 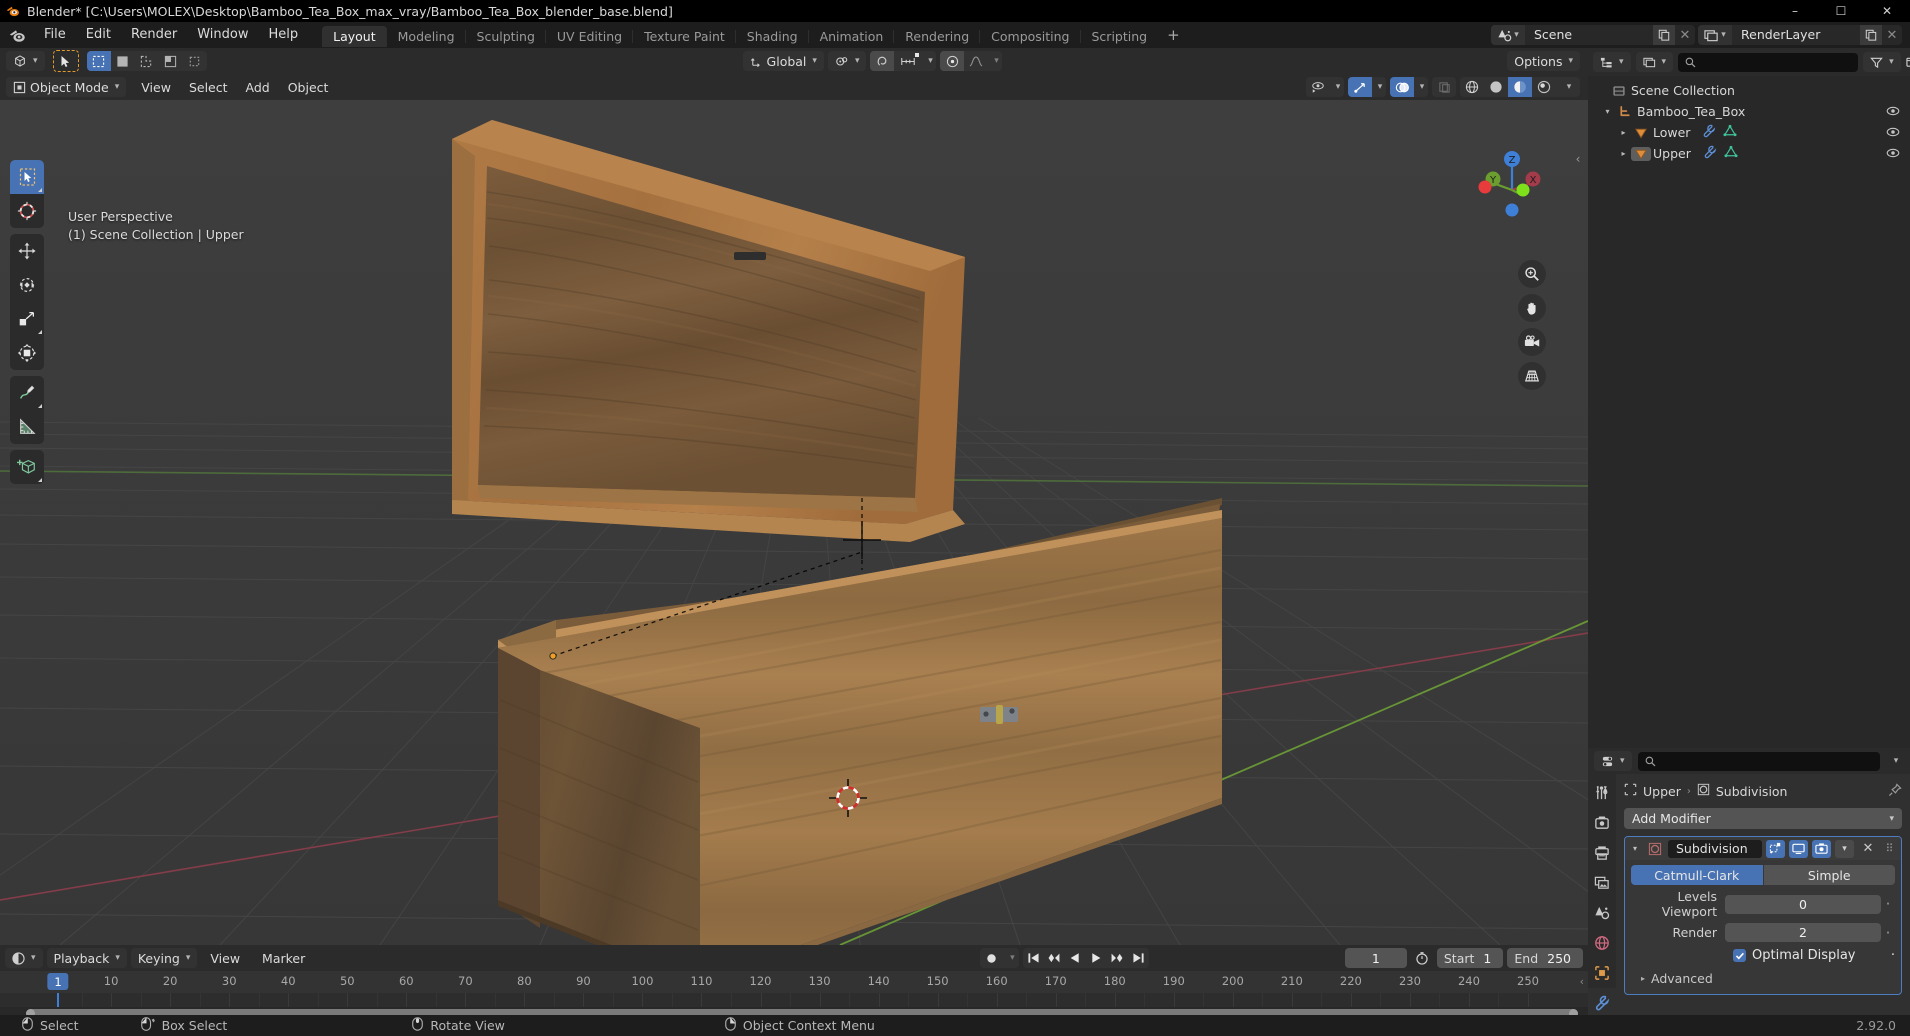 I want to click on move-tool, so click(x=27, y=251).